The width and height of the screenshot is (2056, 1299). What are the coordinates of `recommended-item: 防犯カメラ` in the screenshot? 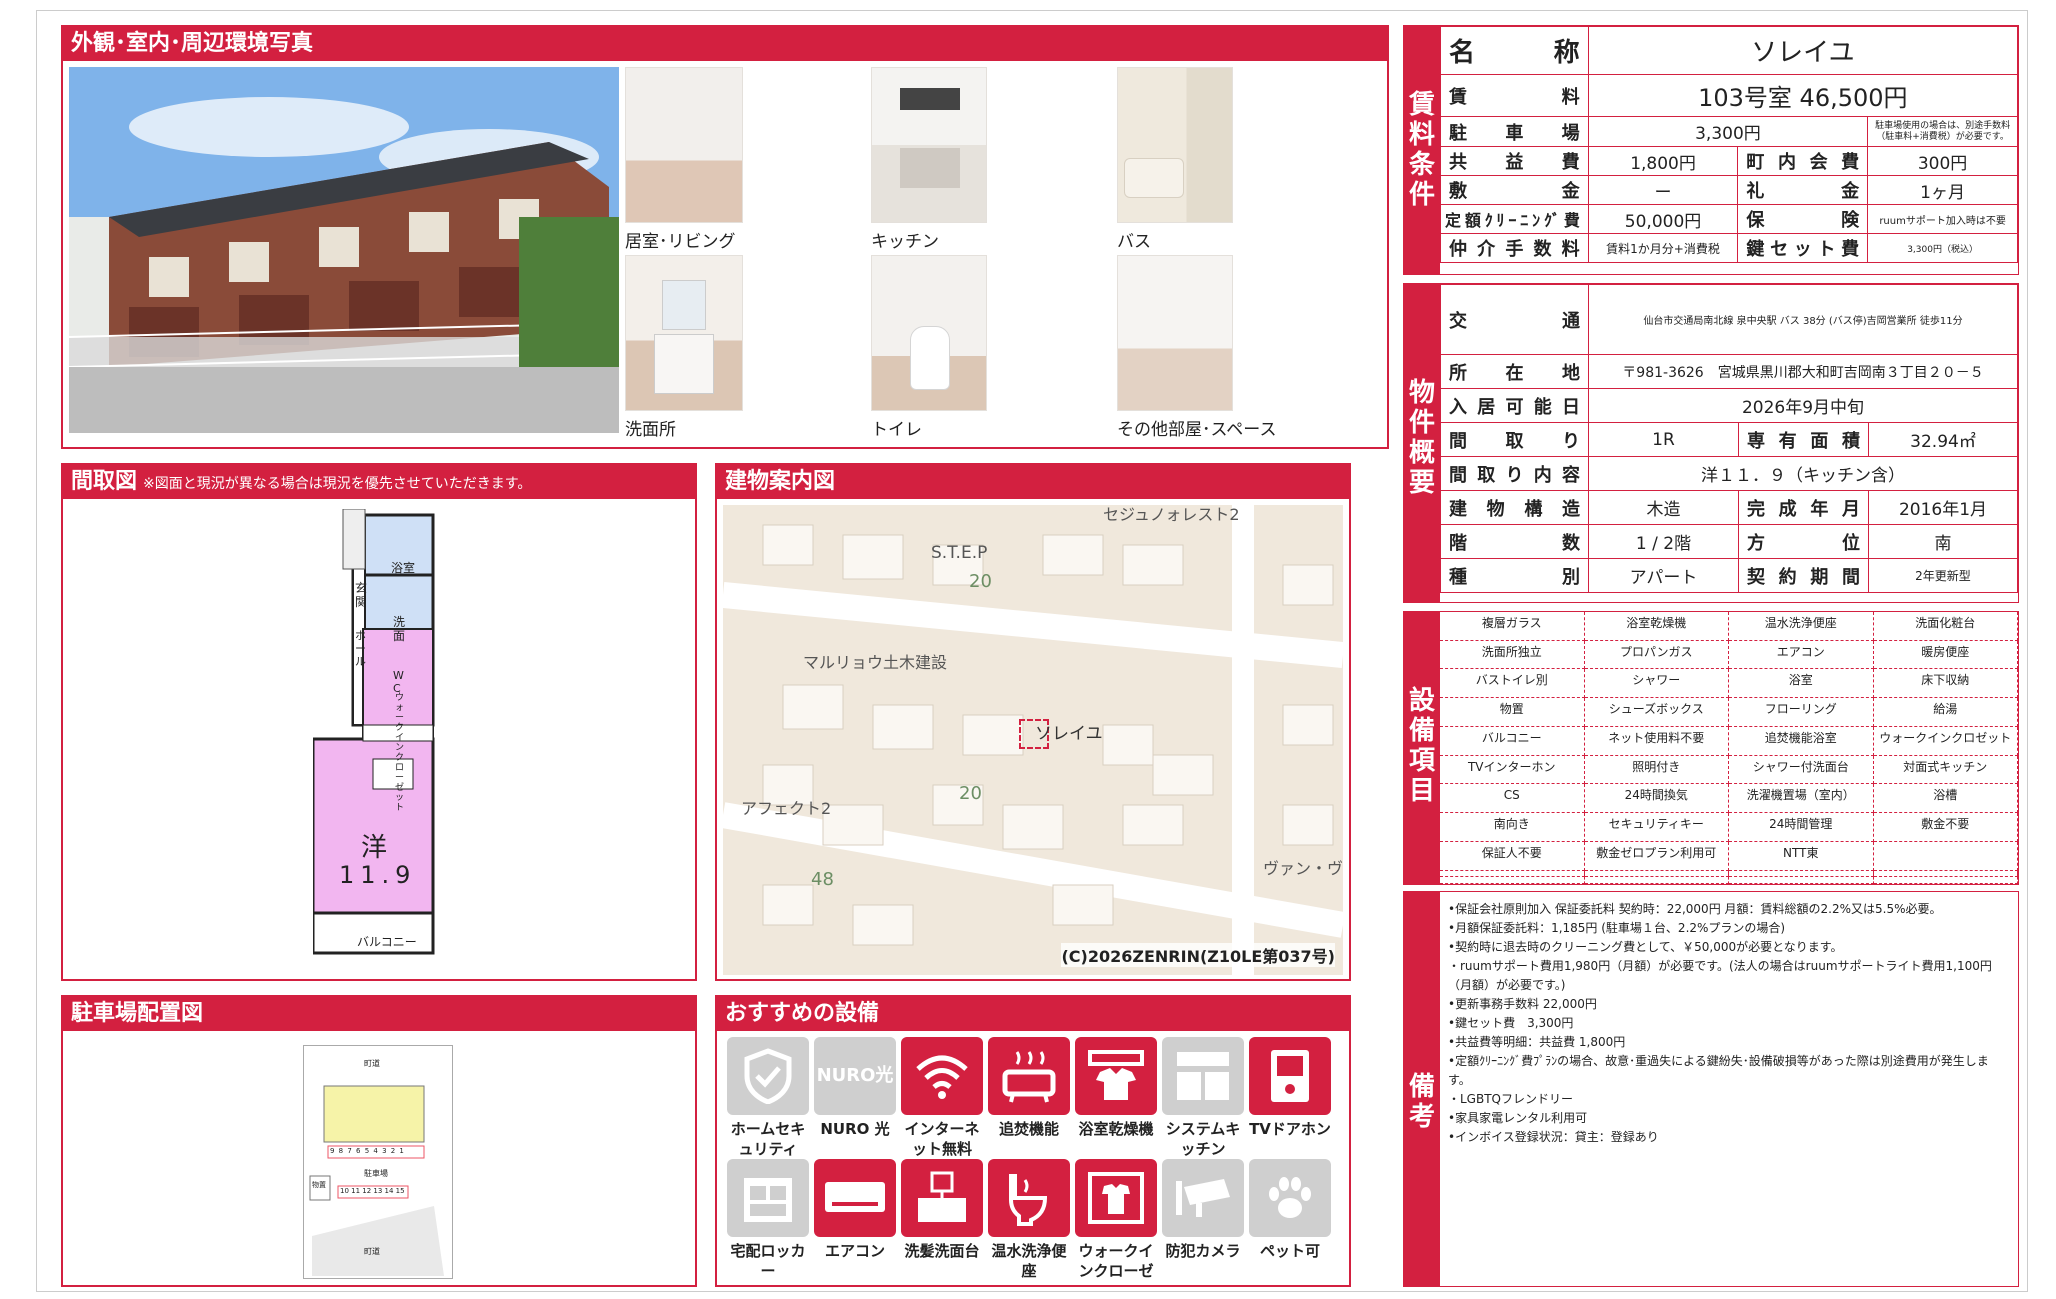 It's located at (1203, 1220).